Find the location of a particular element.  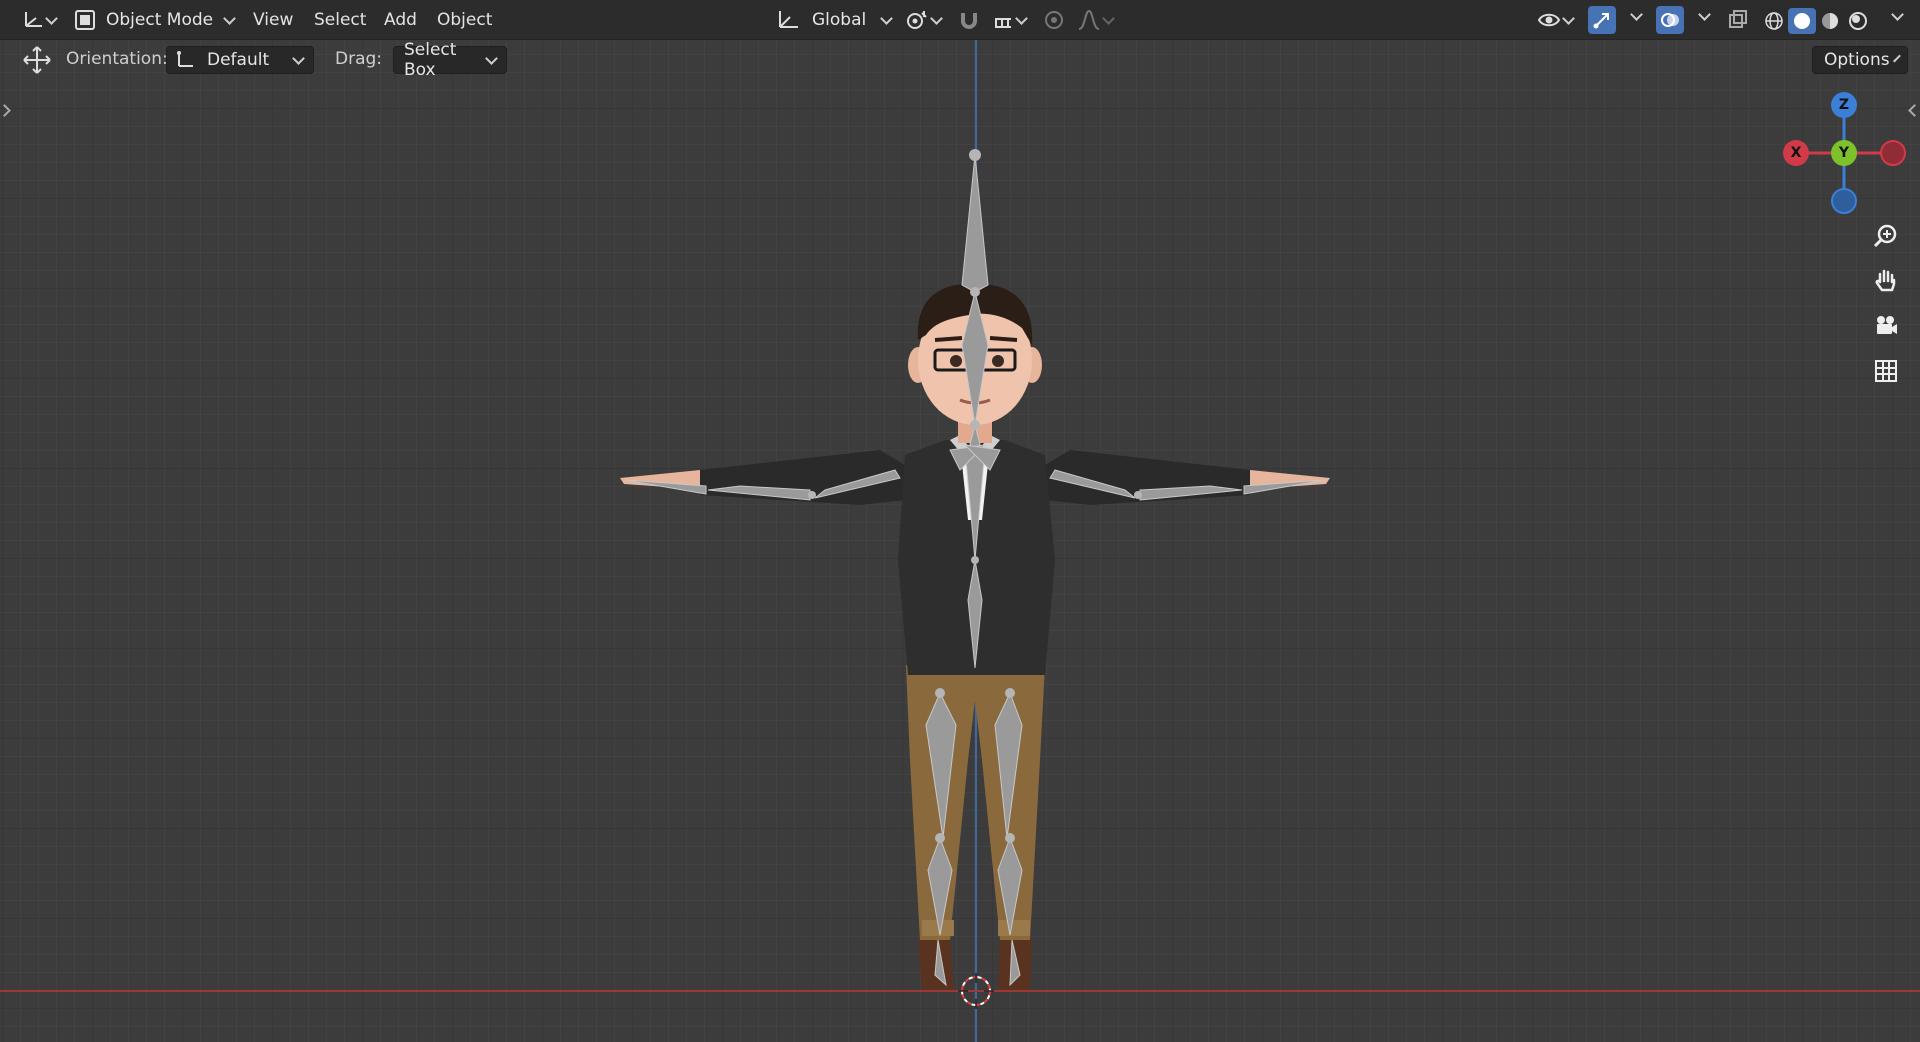

material-sphere-icon is located at coordinates (1830, 21).